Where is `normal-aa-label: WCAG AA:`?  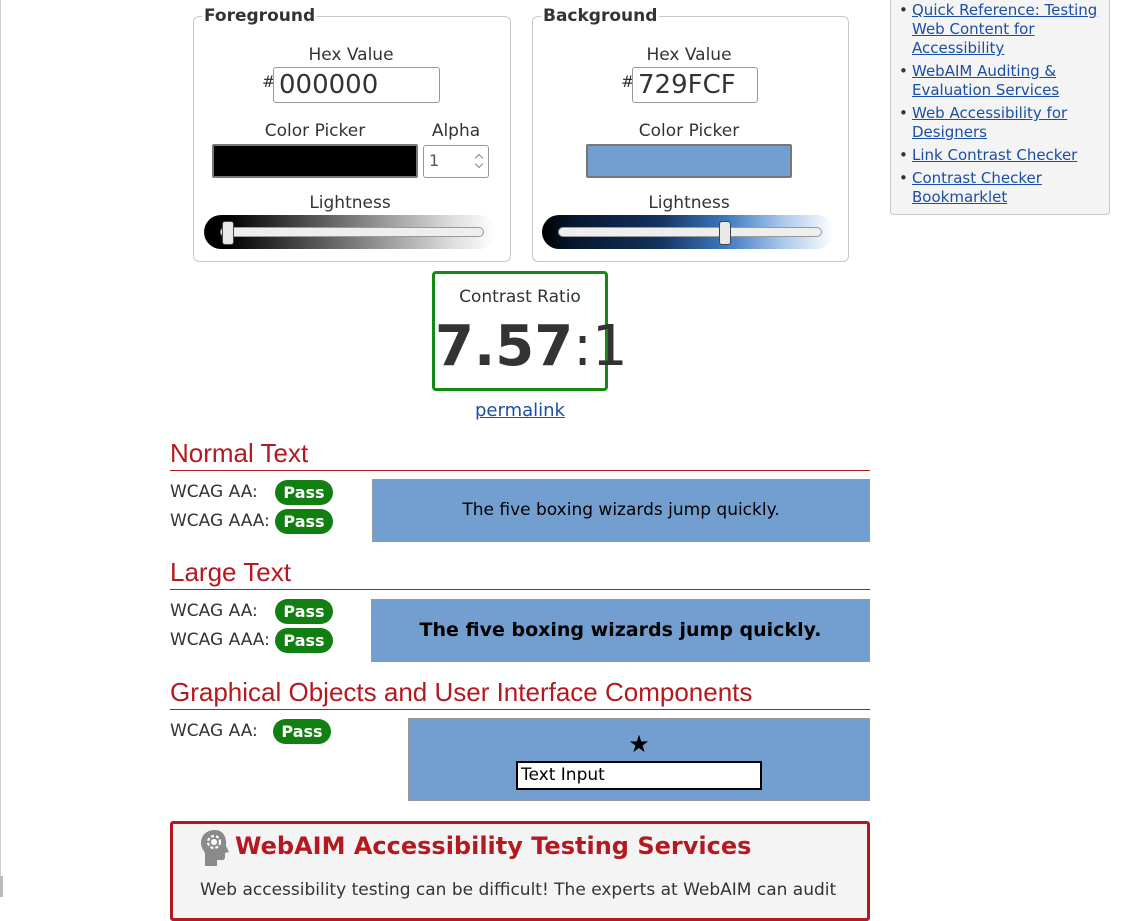
normal-aa-label: WCAG AA: is located at coordinates (214, 492).